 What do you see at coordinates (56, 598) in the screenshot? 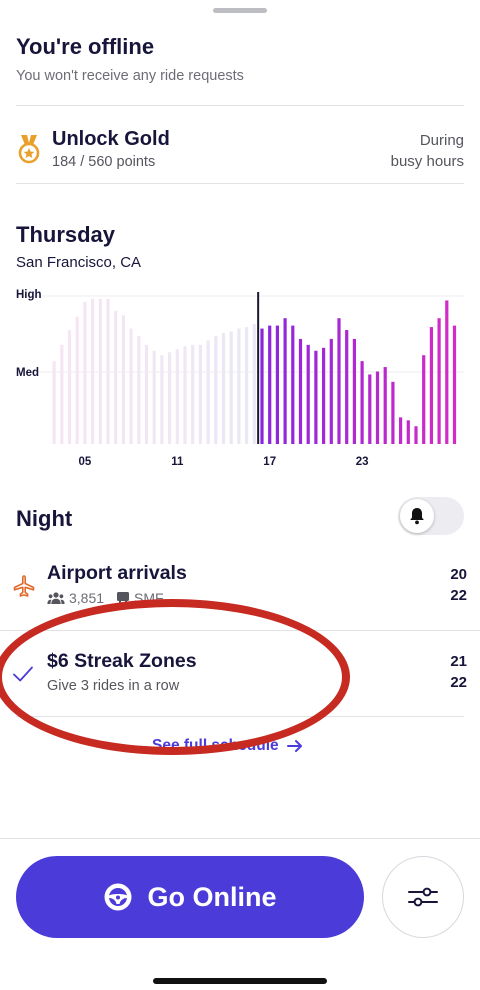
I see `people-icon` at bounding box center [56, 598].